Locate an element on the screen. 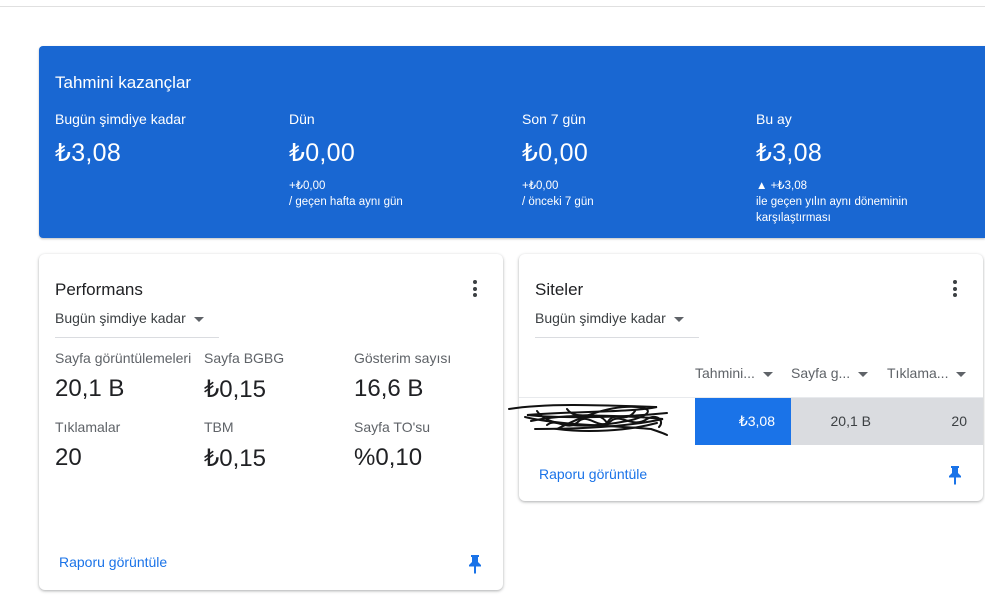  metric-page-rpm: Sayfa BGBG ₺0,15 is located at coordinates (276, 377).